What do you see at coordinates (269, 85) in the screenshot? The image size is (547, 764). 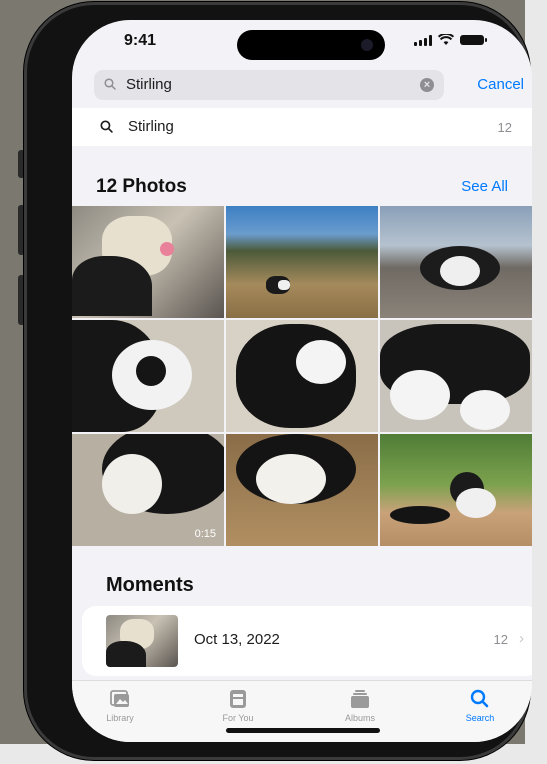 I see `search-field: Stirling ×` at bounding box center [269, 85].